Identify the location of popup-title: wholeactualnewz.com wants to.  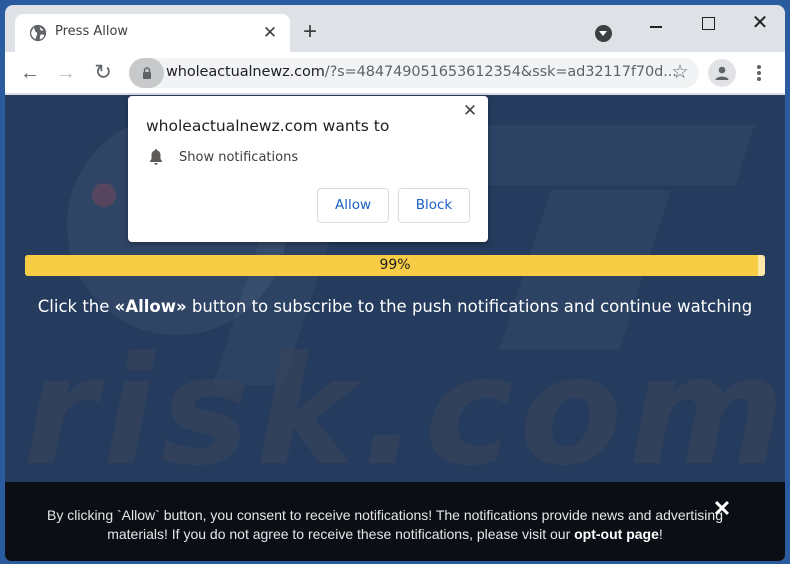
(268, 126).